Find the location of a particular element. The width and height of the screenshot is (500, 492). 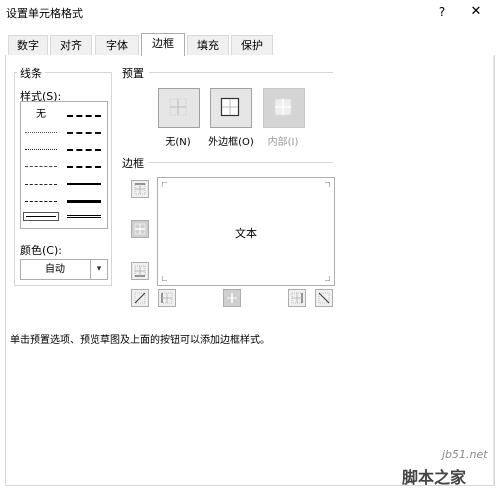

preset-outline-button is located at coordinates (231, 108).